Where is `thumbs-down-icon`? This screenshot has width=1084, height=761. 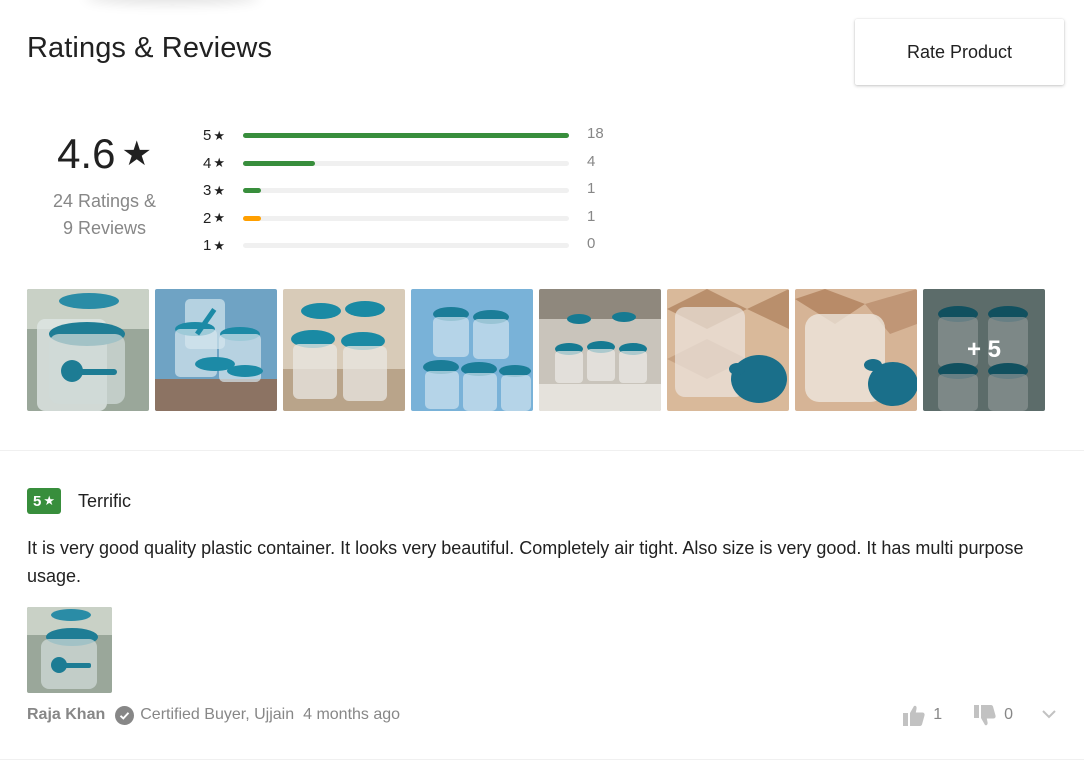 thumbs-down-icon is located at coordinates (985, 714).